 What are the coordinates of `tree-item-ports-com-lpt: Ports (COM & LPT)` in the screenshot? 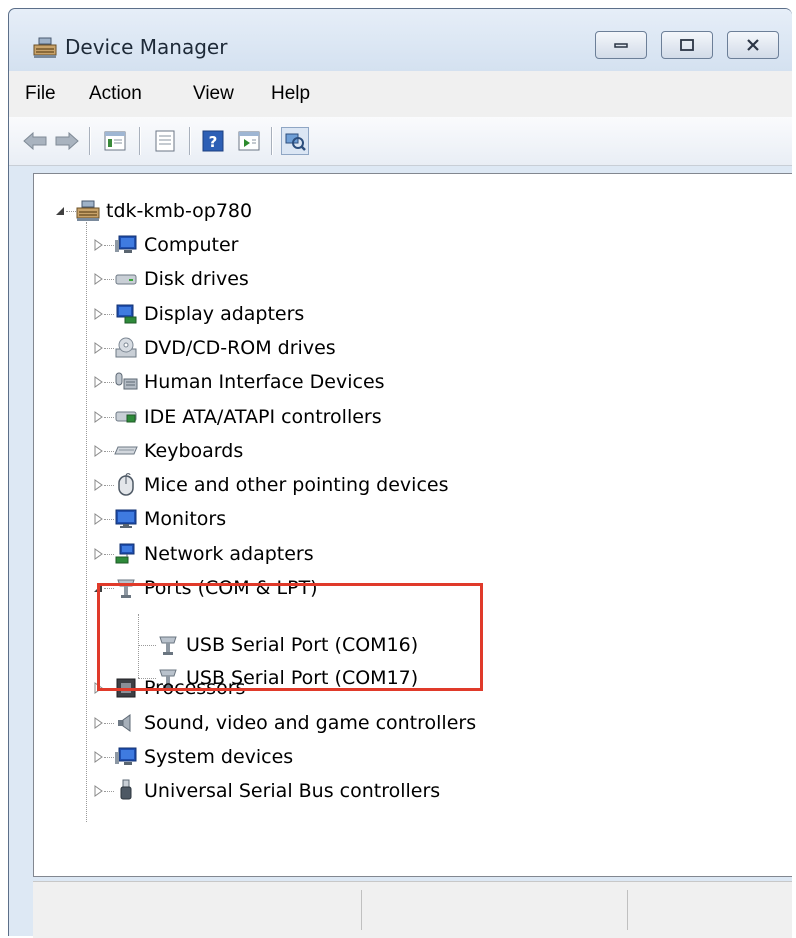 It's located at (216, 588).